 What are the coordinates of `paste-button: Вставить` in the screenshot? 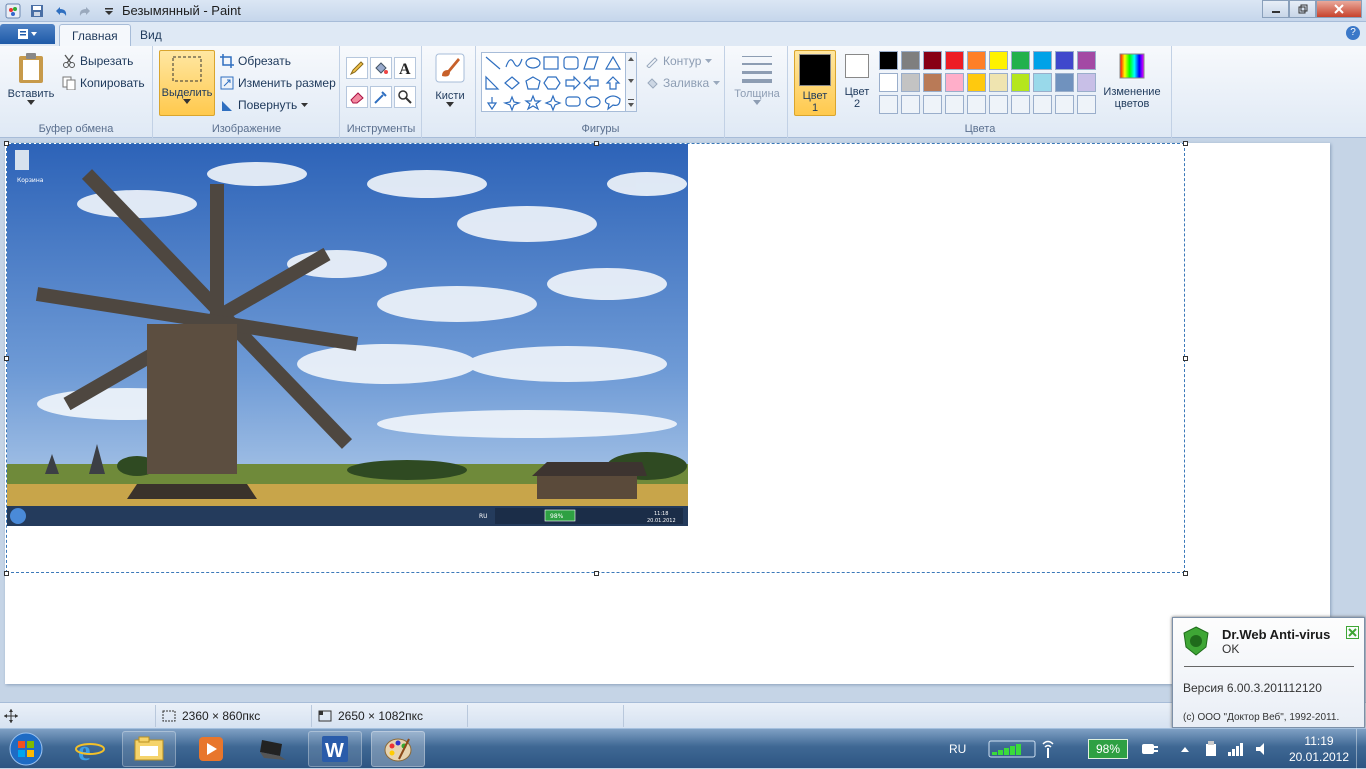 It's located at (31, 78).